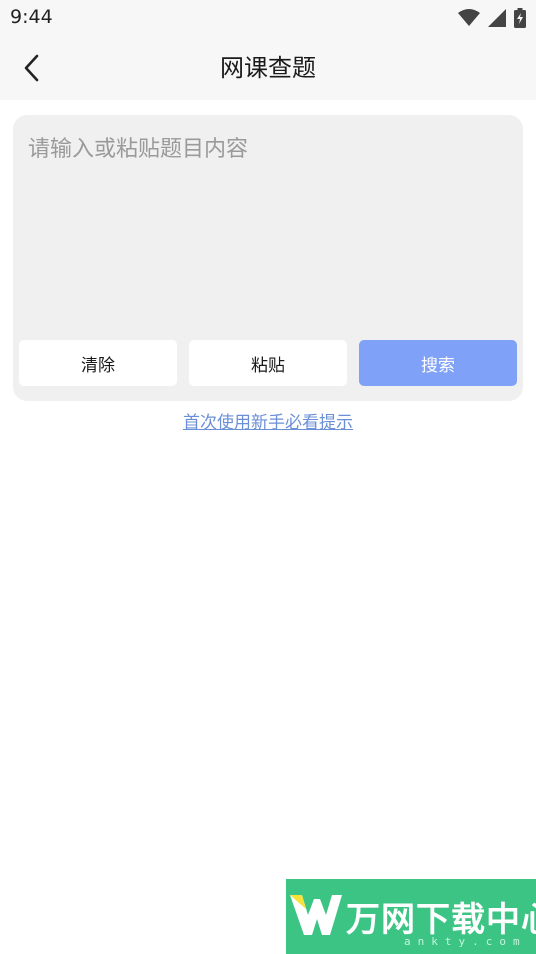 The image size is (536, 954). Describe the element at coordinates (497, 18) in the screenshot. I see `signal-icon` at that location.